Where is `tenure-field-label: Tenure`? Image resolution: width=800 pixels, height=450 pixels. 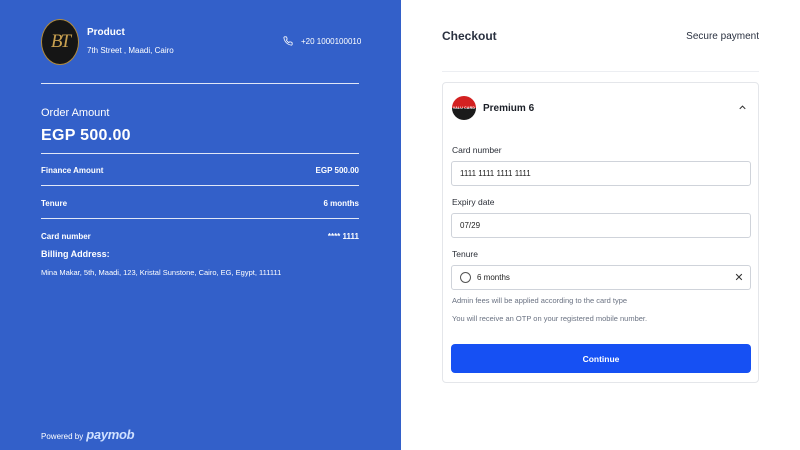 tenure-field-label: Tenure is located at coordinates (465, 254).